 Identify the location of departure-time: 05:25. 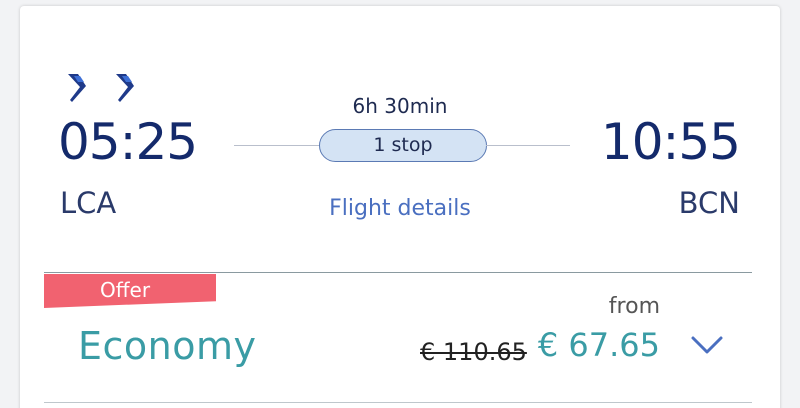
(128, 142).